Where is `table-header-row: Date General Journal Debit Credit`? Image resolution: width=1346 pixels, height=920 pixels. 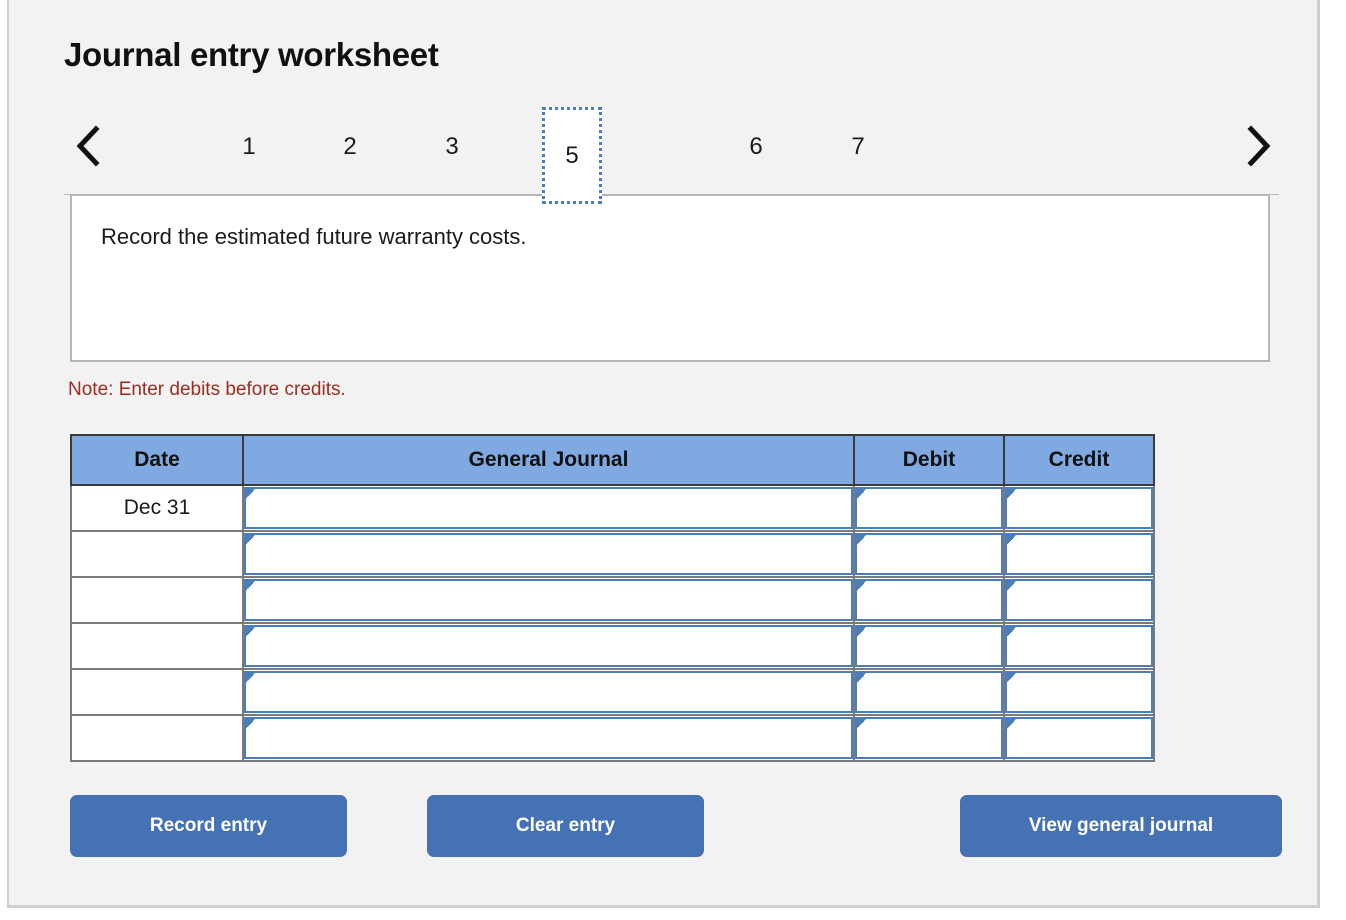 table-header-row: Date General Journal Debit Credit is located at coordinates (612, 460).